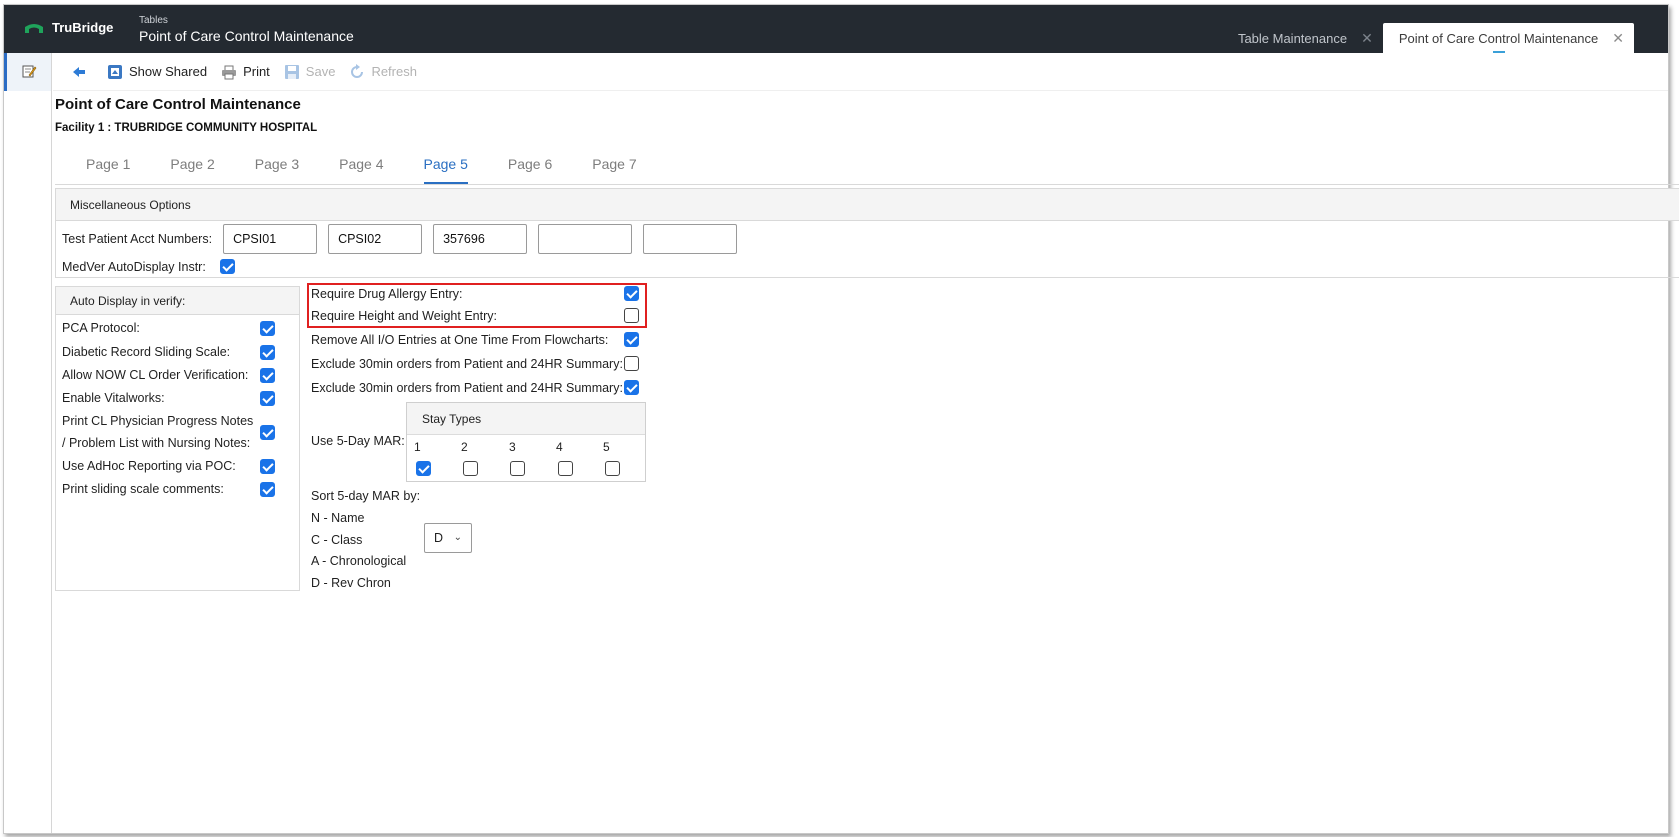 Image resolution: width=1679 pixels, height=837 pixels. Describe the element at coordinates (387, 294) in the screenshot. I see `option-label: Require Drug Allergy Entry:` at that location.